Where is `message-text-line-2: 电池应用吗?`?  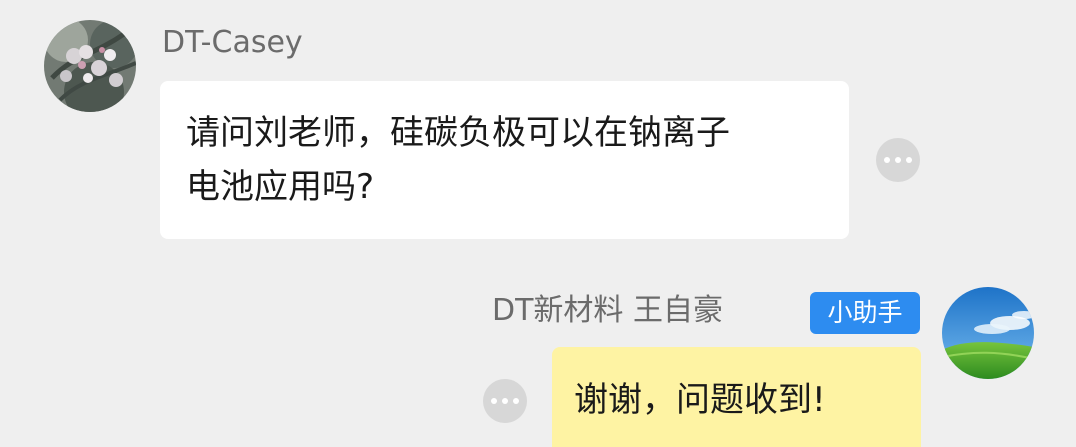
message-text-line-2: 电池应用吗? is located at coordinates (280, 187).